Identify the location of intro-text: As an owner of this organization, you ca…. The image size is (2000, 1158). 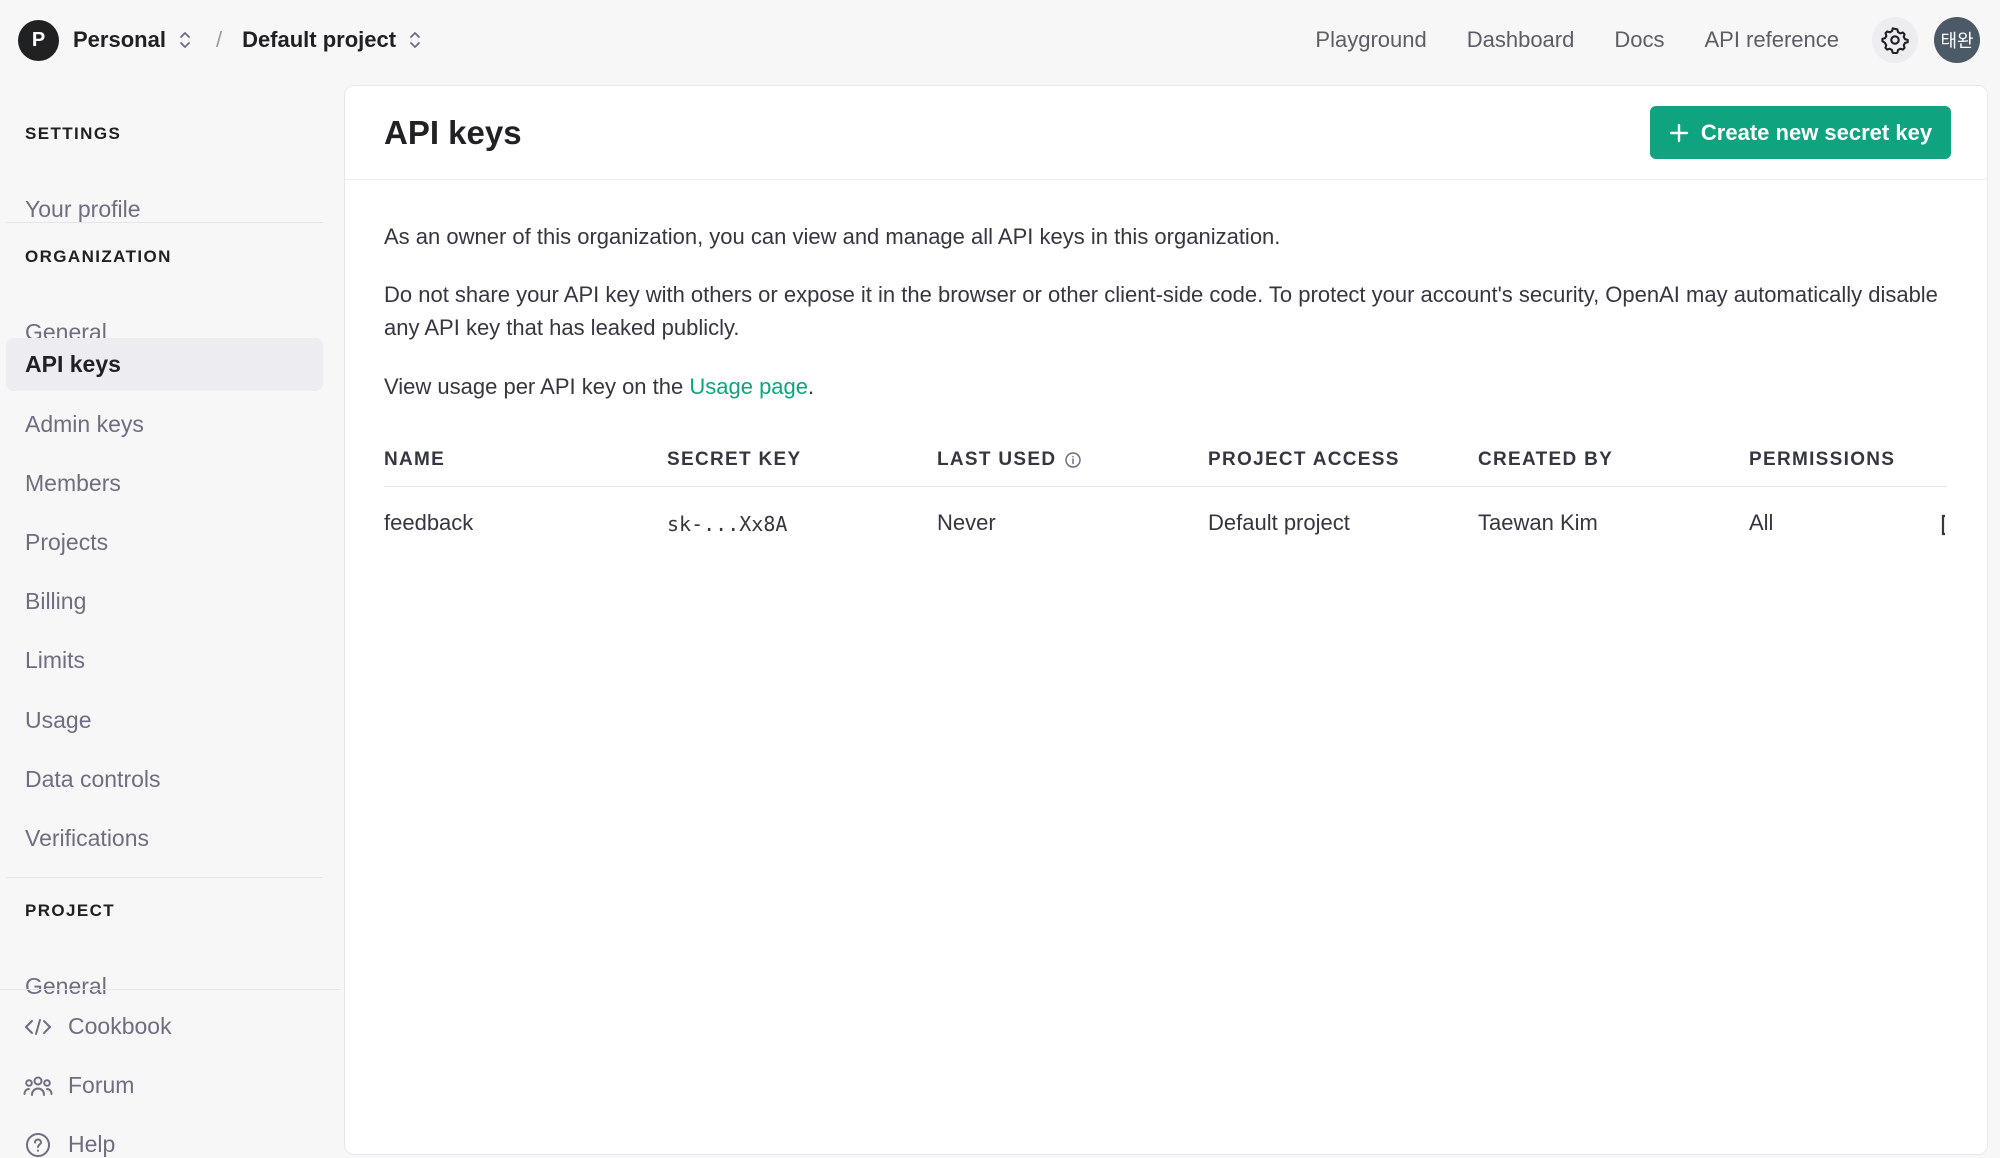
(832, 236).